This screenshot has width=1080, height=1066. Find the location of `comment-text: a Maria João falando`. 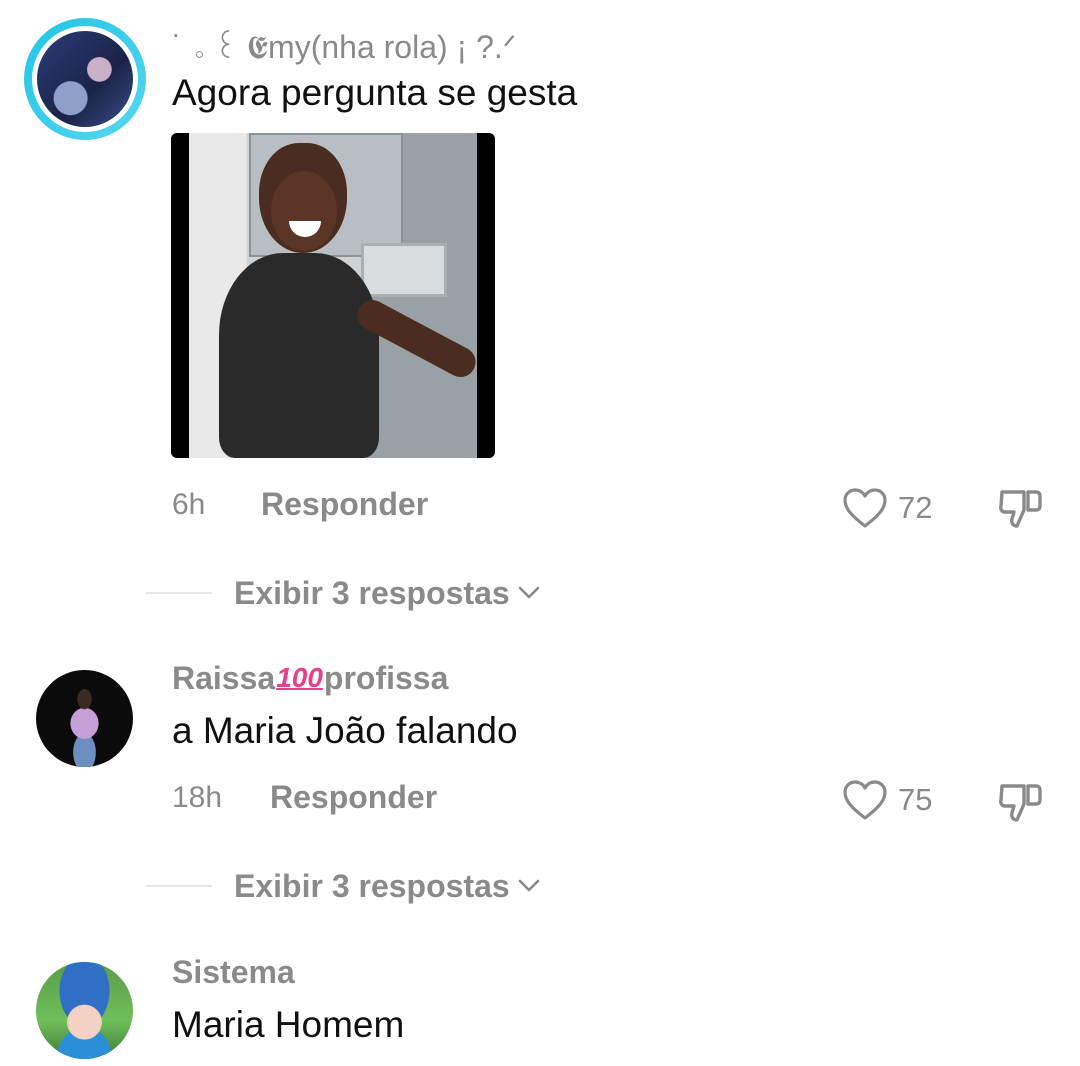

comment-text: a Maria João falando is located at coordinates (345, 730).